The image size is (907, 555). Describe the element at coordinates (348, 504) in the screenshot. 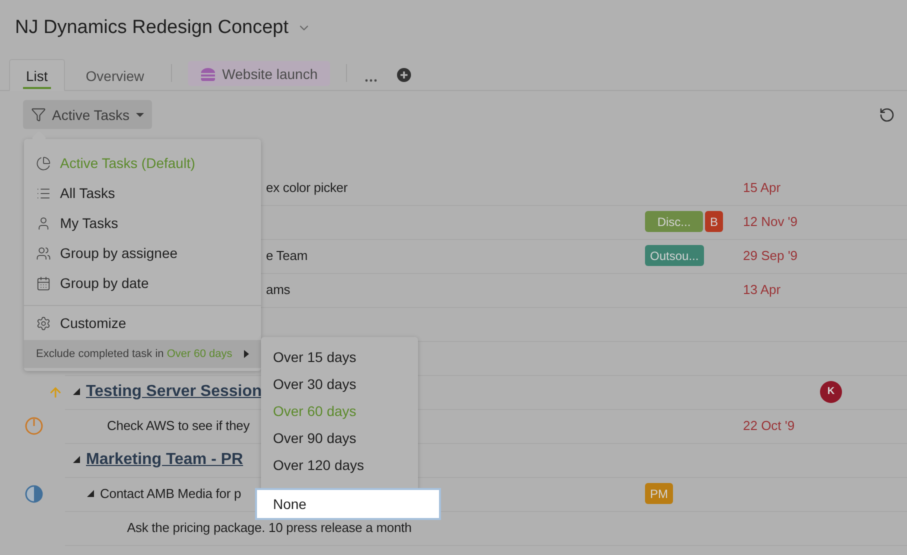

I see `submenu-item: None` at that location.